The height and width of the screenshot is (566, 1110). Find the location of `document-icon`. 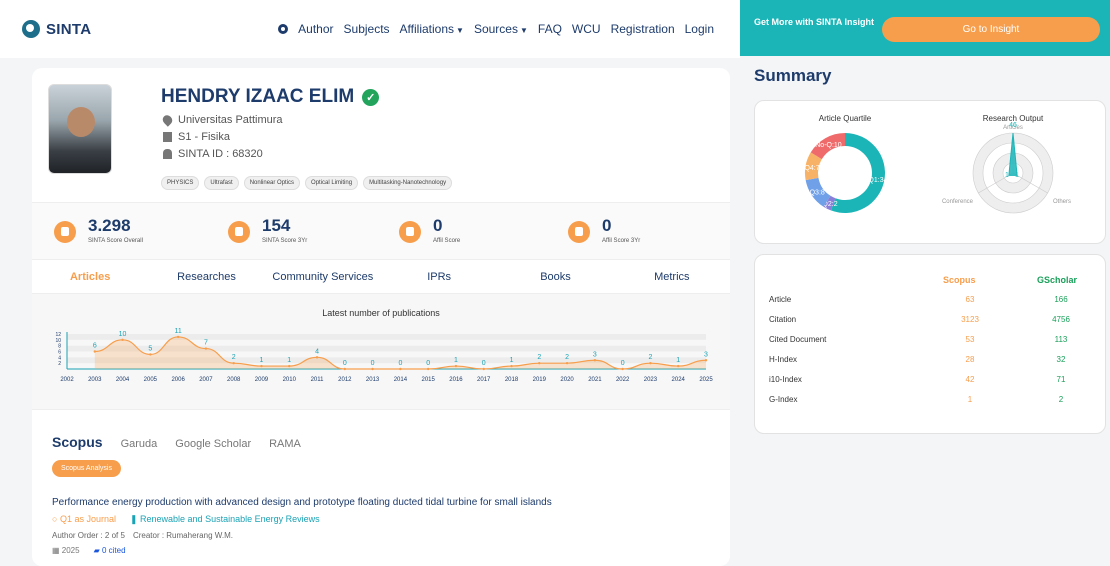

document-icon is located at coordinates (579, 232).